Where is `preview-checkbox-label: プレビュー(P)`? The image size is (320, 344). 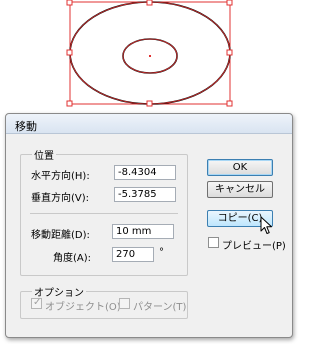
preview-checkbox-label: プレビュー(P) is located at coordinates (254, 246).